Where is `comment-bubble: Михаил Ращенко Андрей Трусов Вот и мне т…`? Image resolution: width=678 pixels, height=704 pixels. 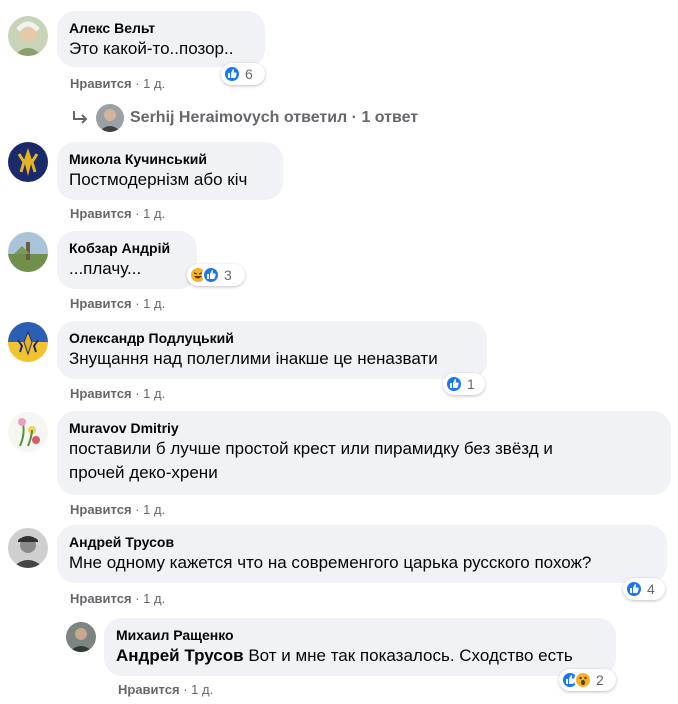 comment-bubble: Михаил Ращенко Андрей Трусов Вот и мне т… is located at coordinates (360, 647).